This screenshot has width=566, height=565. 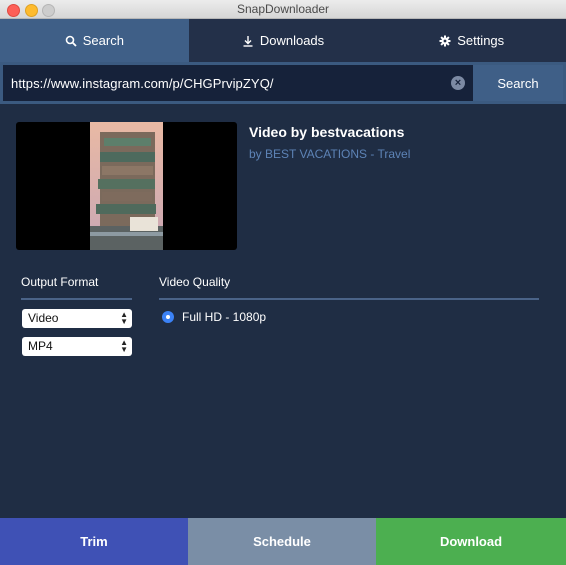 What do you see at coordinates (60, 282) in the screenshot?
I see `output-format-label: Output Format` at bounding box center [60, 282].